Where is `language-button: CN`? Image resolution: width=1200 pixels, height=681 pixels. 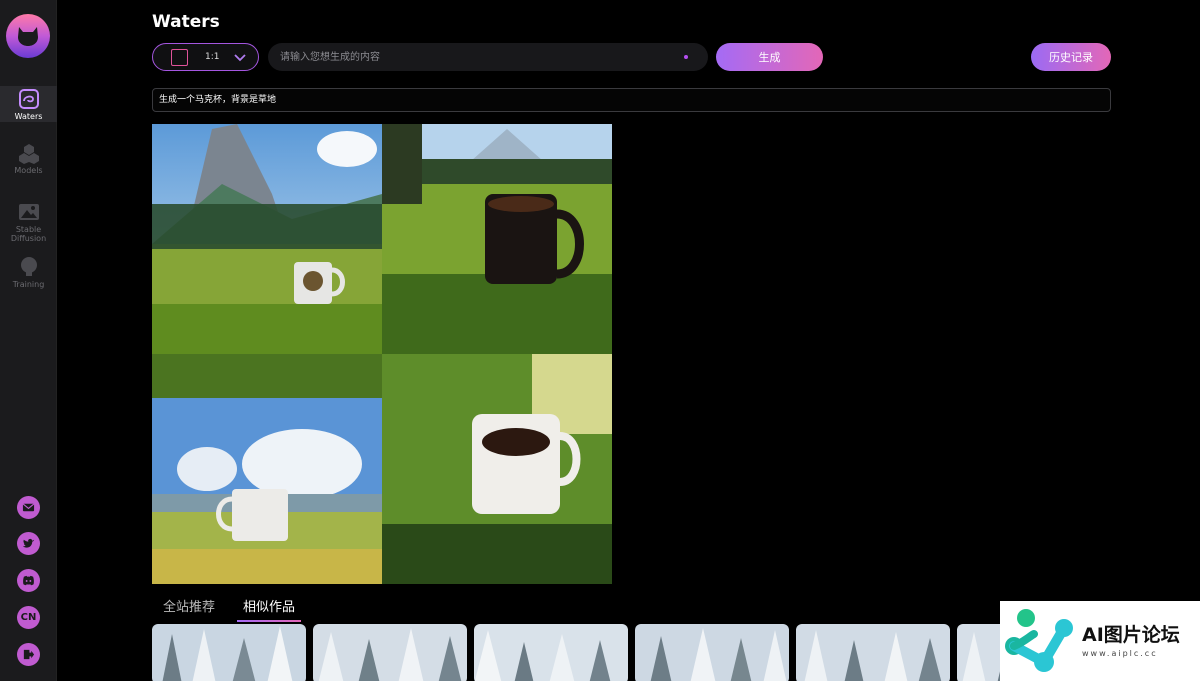 language-button: CN is located at coordinates (28, 617).